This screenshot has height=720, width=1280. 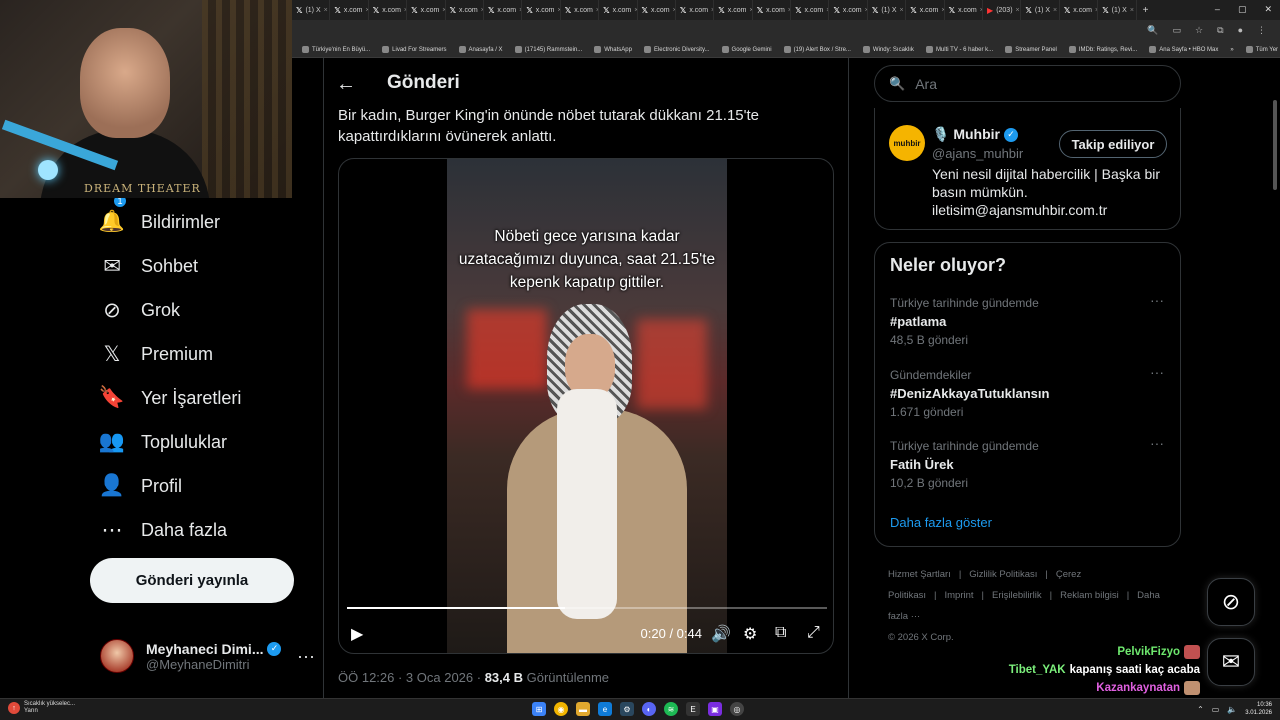 I want to click on bookmark-item: Ana Sayfa • HBO Max, so click(x=1183, y=49).